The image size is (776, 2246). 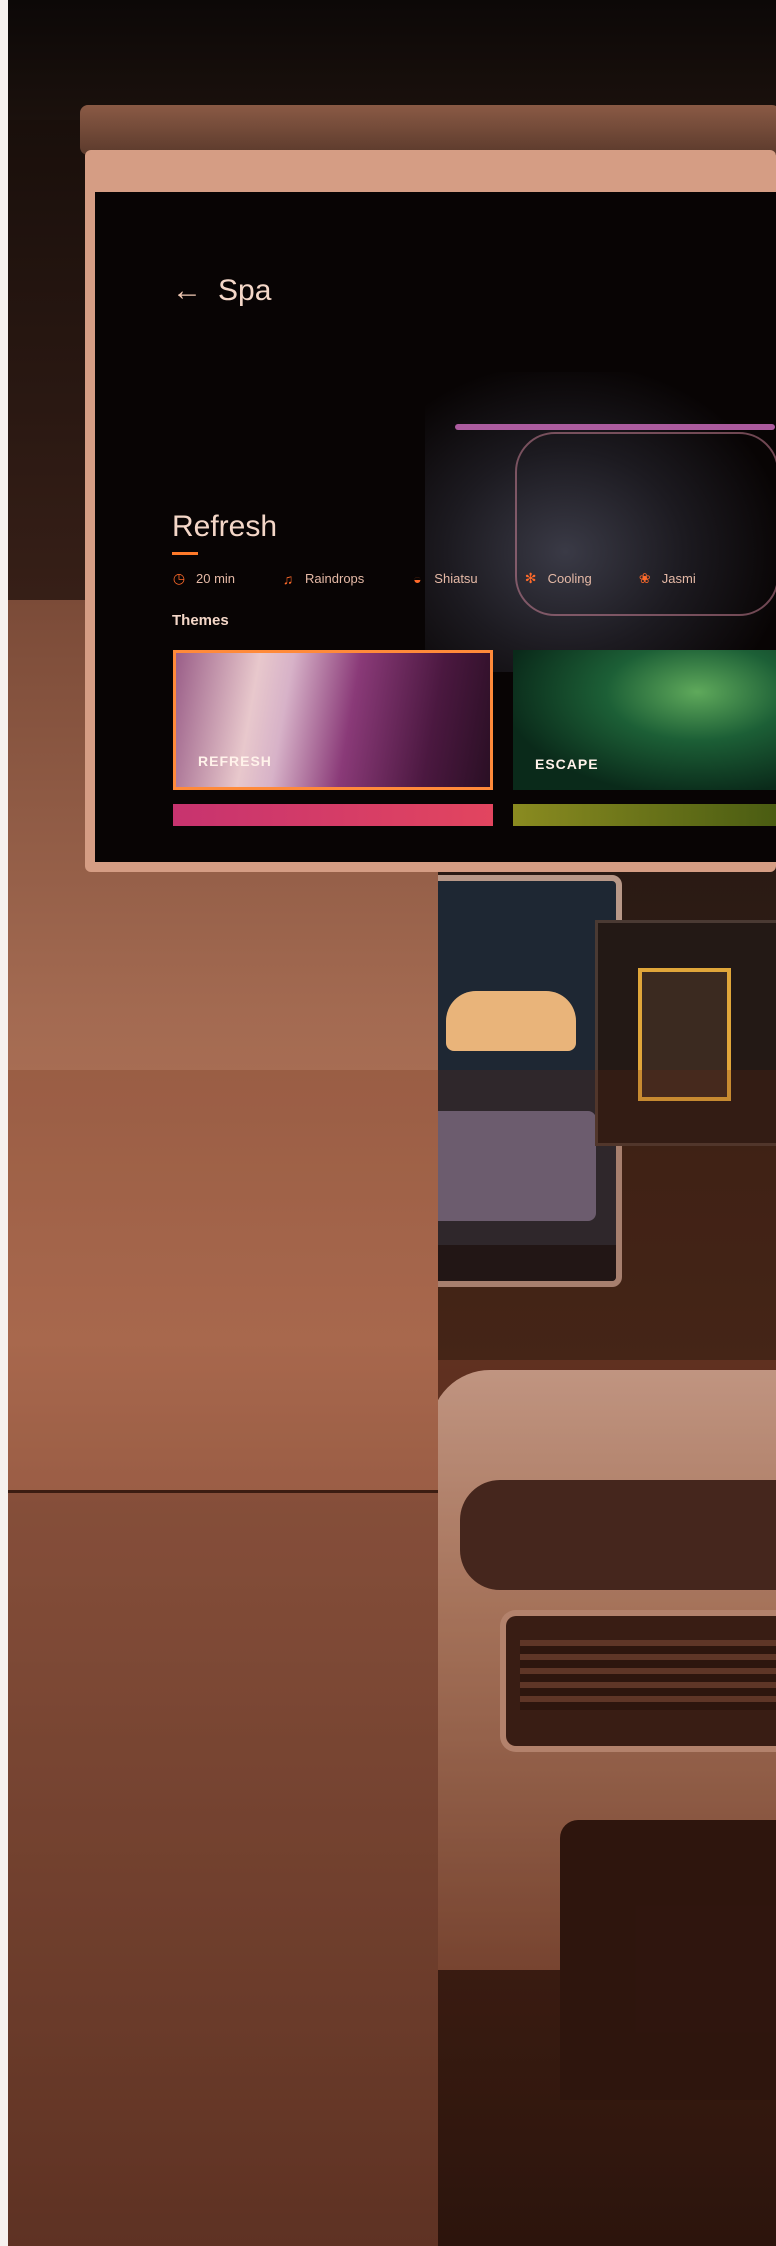 What do you see at coordinates (235, 761) in the screenshot?
I see `theme-tile-label: REFRESH` at bounding box center [235, 761].